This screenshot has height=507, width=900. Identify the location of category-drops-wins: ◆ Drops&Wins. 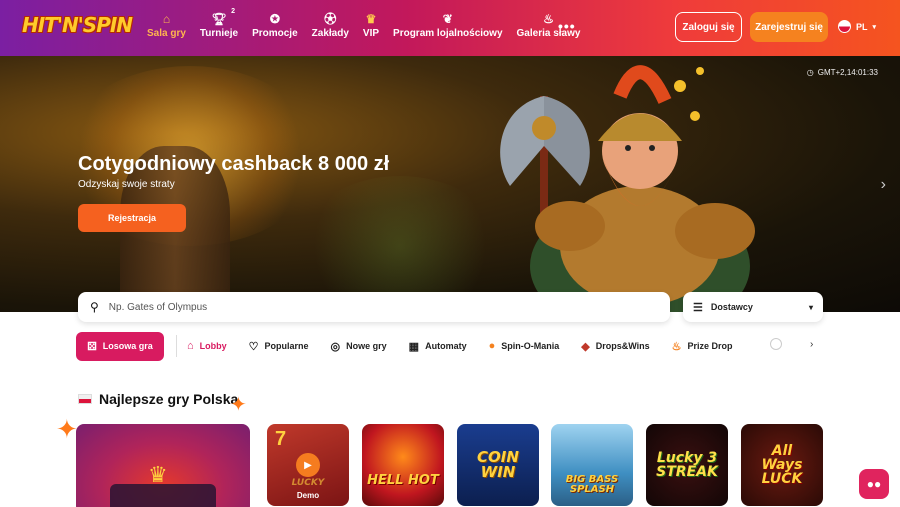
(615, 346).